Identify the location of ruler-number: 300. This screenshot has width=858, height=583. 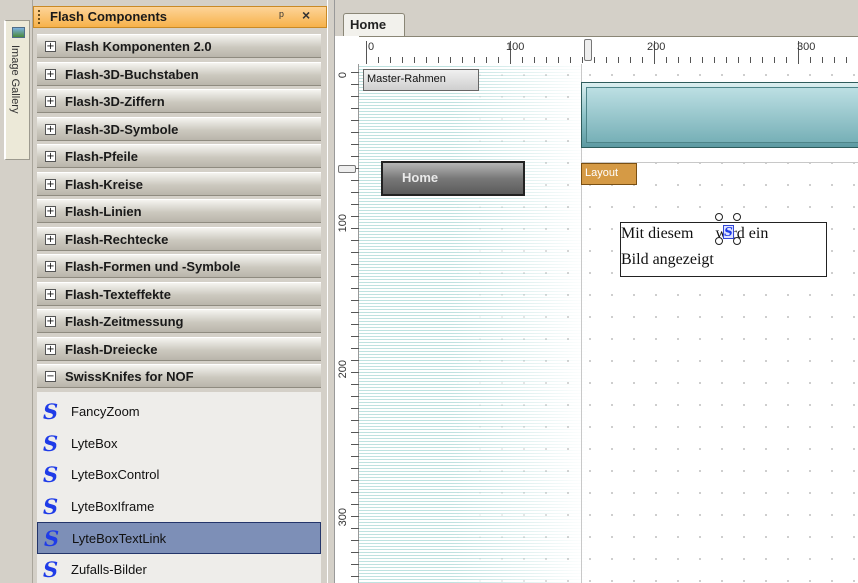
(806, 47).